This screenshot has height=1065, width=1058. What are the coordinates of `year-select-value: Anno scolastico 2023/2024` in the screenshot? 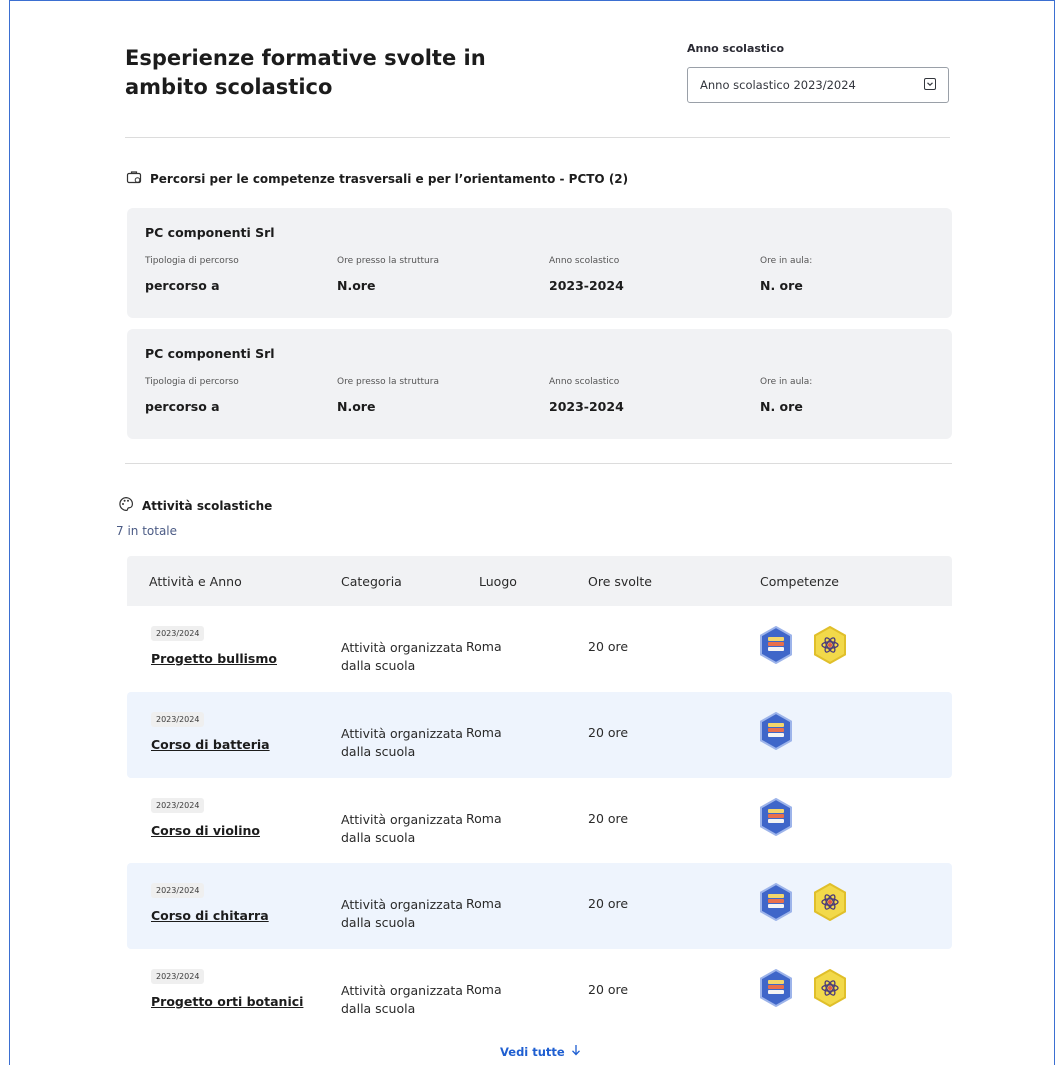 It's located at (778, 85).